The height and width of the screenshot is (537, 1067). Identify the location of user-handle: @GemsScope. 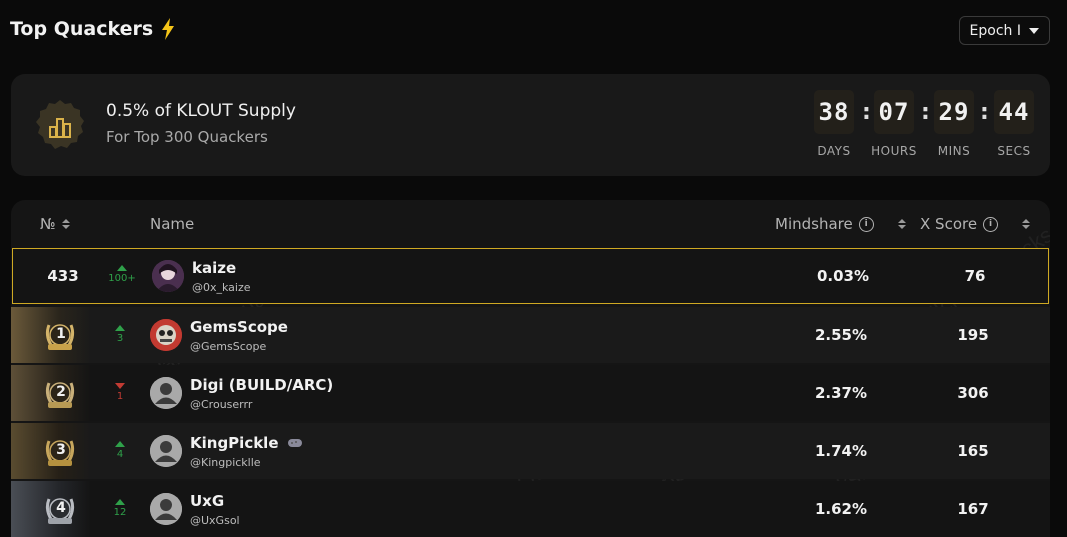
(228, 346).